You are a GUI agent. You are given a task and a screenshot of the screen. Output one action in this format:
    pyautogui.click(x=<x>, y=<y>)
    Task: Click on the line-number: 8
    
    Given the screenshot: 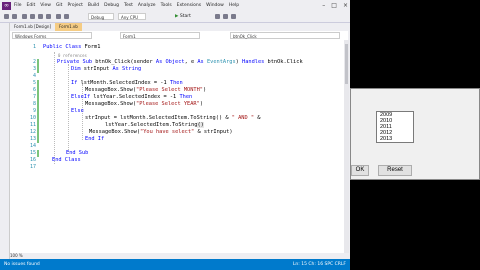 What is the action you would take?
    pyautogui.click(x=34, y=104)
    